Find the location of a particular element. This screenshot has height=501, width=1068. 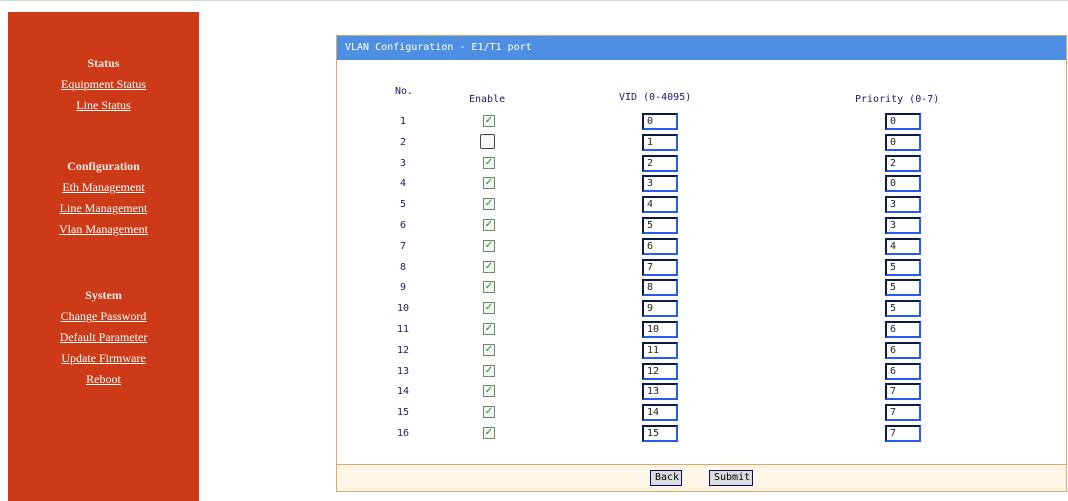

sidebar-section-status: Status Equipment Status Line Status is located at coordinates (103, 84).